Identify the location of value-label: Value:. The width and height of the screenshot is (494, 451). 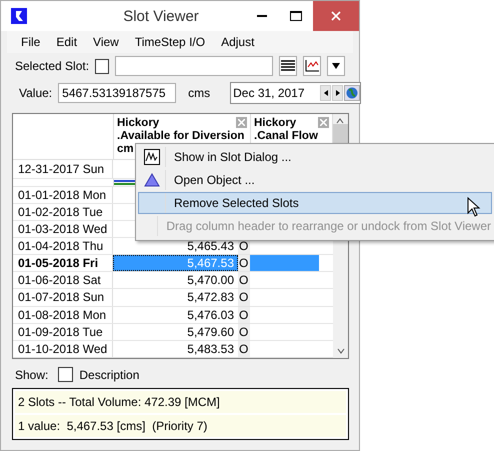
(35, 93).